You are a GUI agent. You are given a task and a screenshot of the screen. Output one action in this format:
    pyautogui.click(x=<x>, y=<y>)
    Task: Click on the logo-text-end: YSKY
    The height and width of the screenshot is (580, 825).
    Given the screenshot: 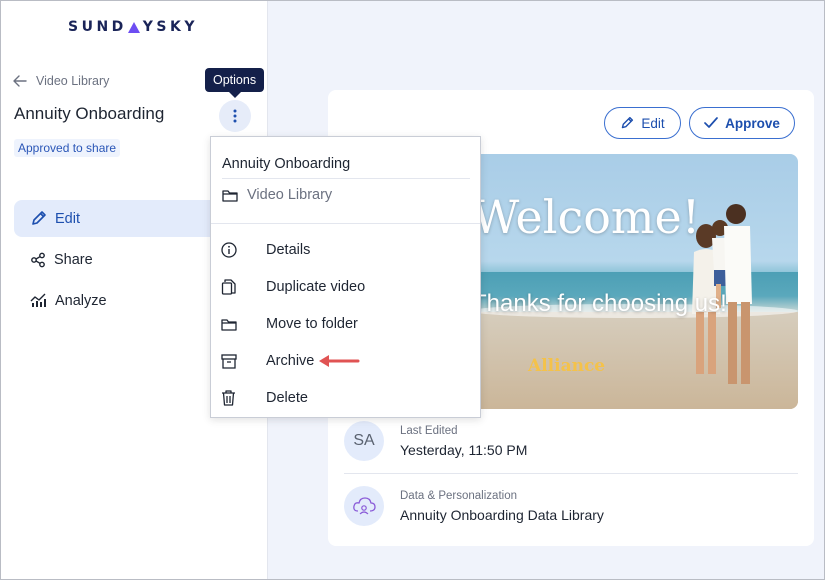 What is the action you would take?
    pyautogui.click(x=170, y=27)
    